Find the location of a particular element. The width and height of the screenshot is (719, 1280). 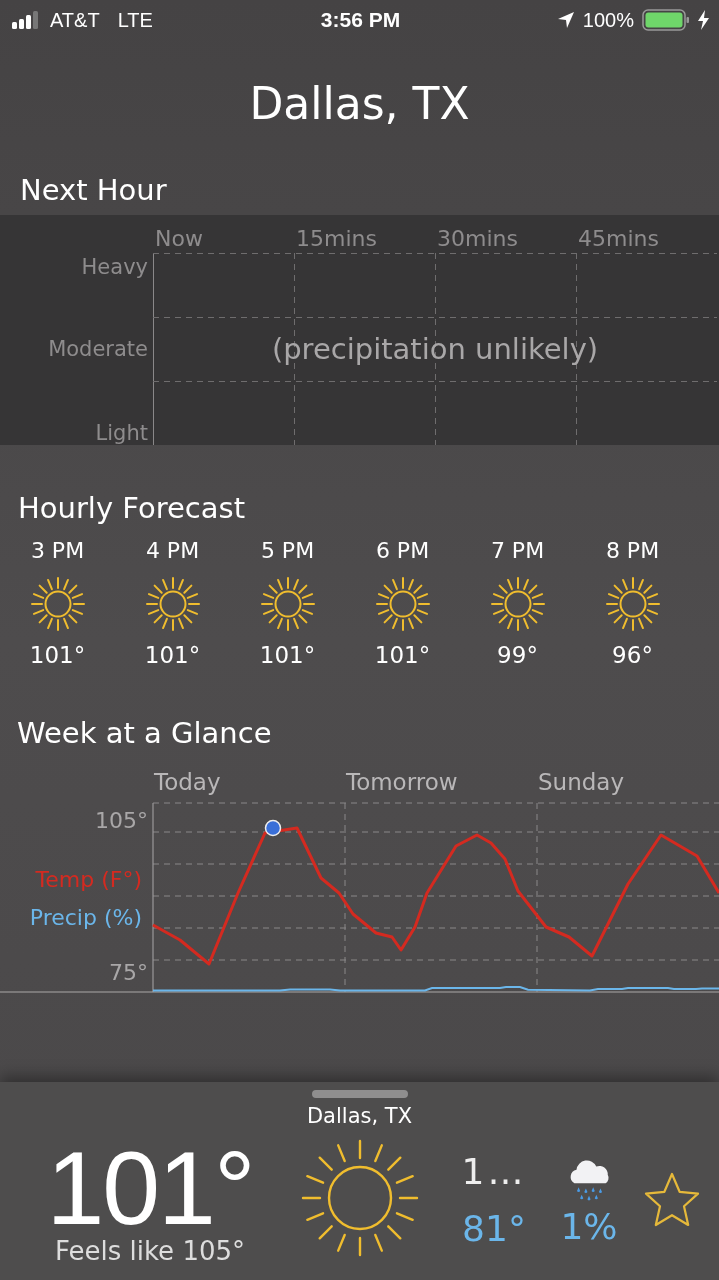

battery-percent: 100% is located at coordinates (608, 20).